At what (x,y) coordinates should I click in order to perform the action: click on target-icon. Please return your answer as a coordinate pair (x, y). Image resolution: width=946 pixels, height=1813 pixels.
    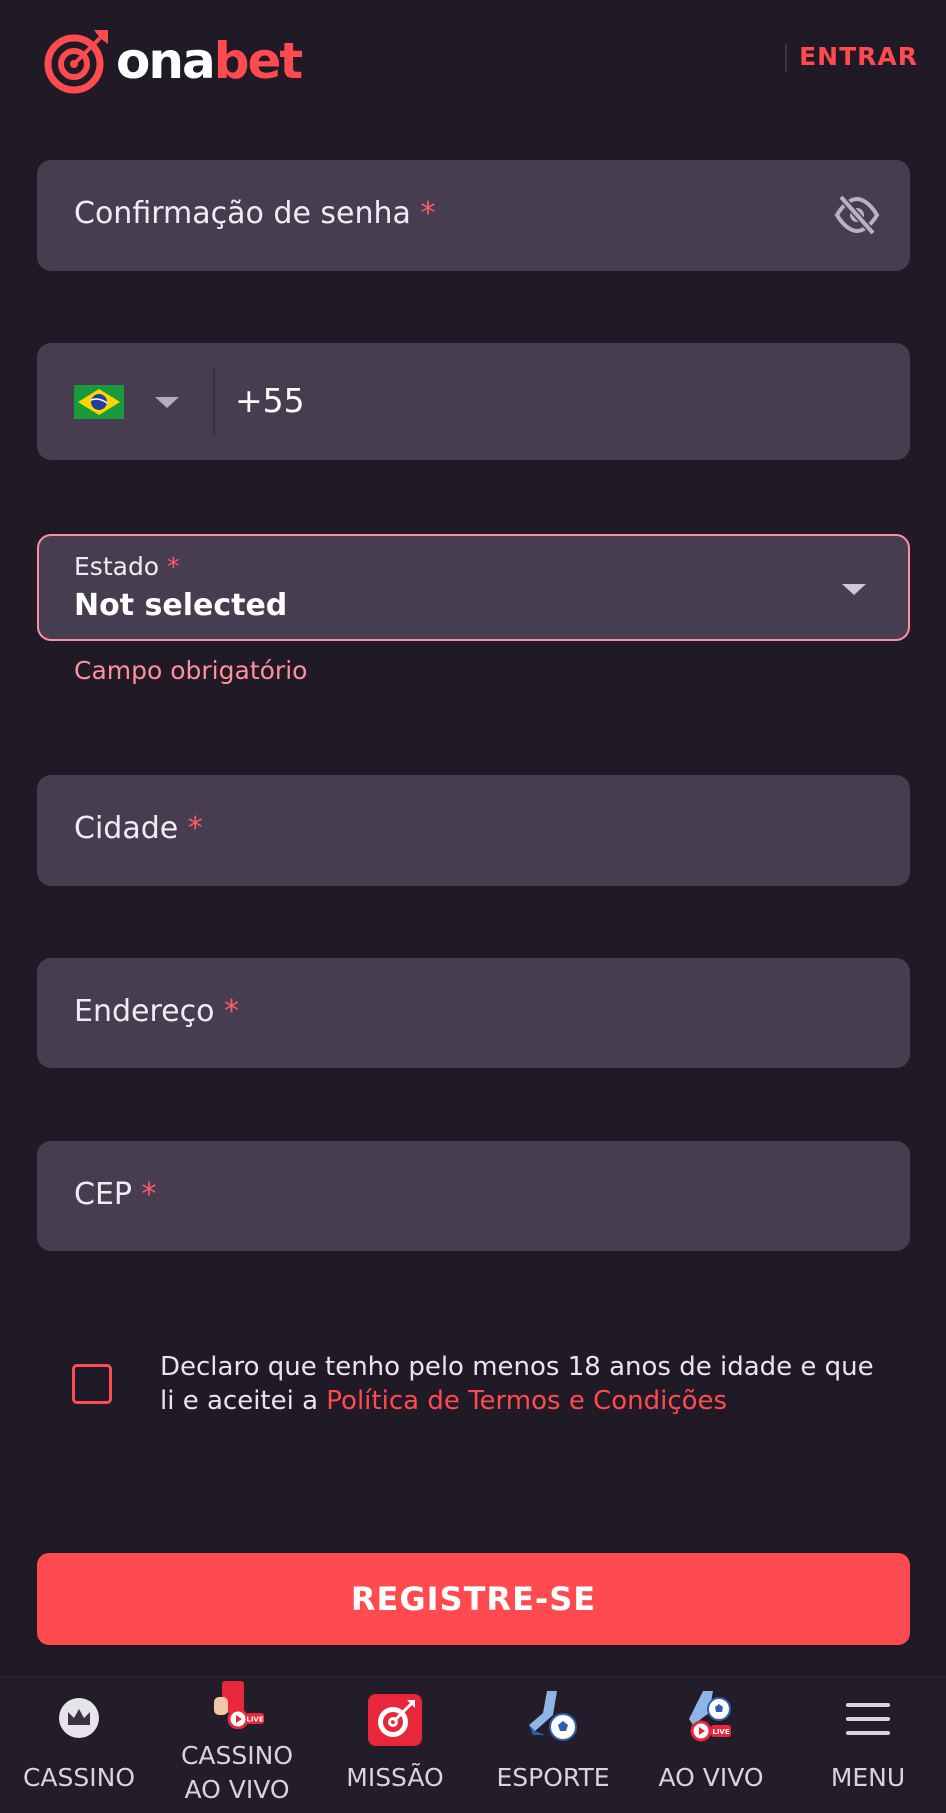
    Looking at the image, I should click on (395, 1720).